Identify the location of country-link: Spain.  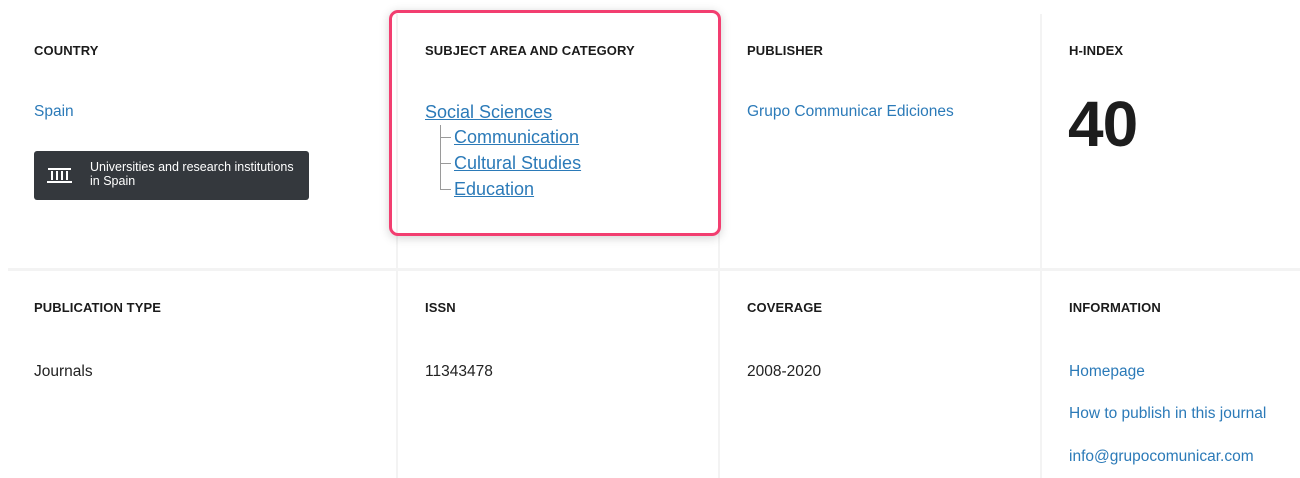
(54, 112).